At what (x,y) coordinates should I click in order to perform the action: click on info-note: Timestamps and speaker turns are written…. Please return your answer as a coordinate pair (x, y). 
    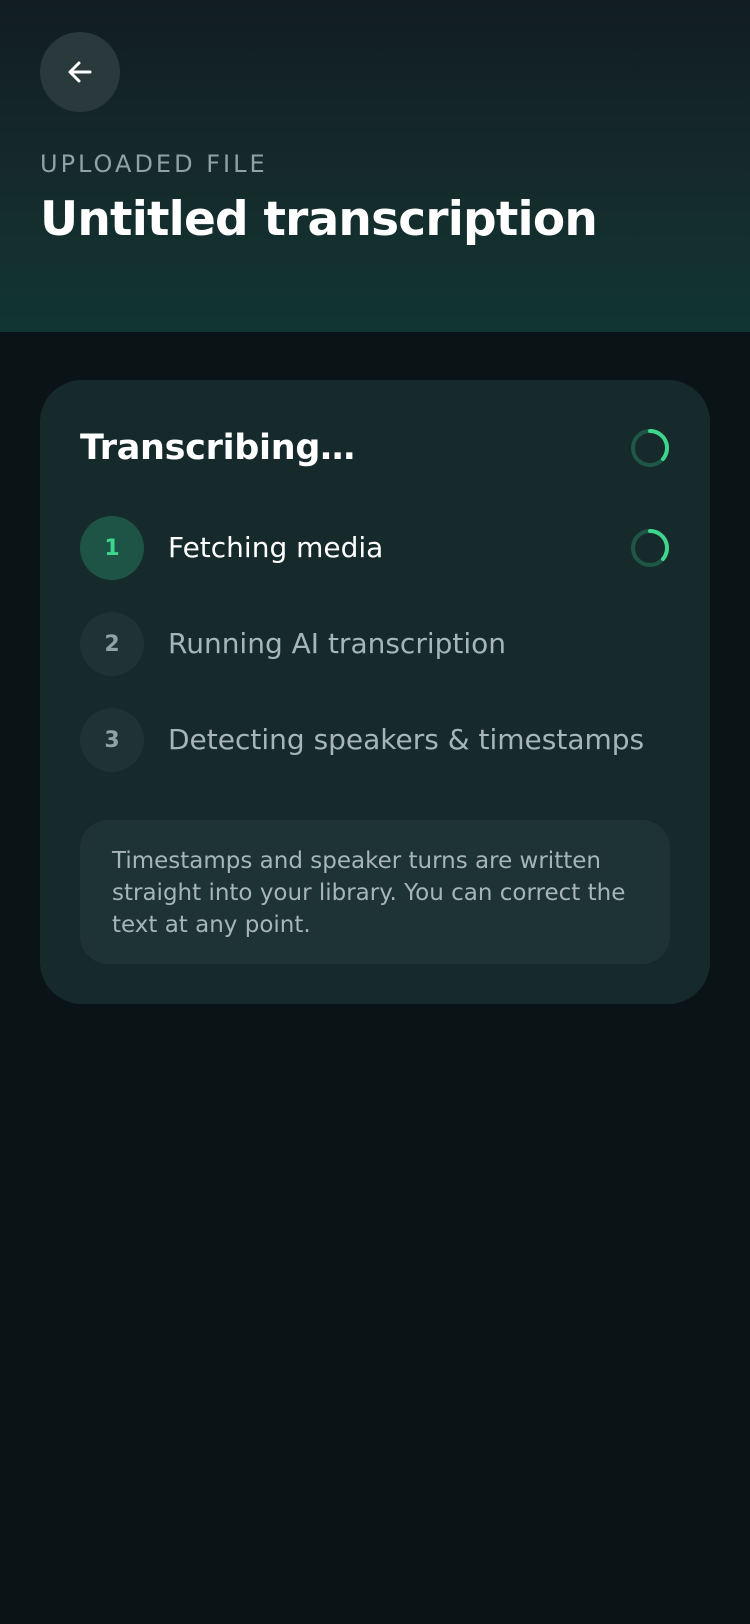
    Looking at the image, I should click on (375, 892).